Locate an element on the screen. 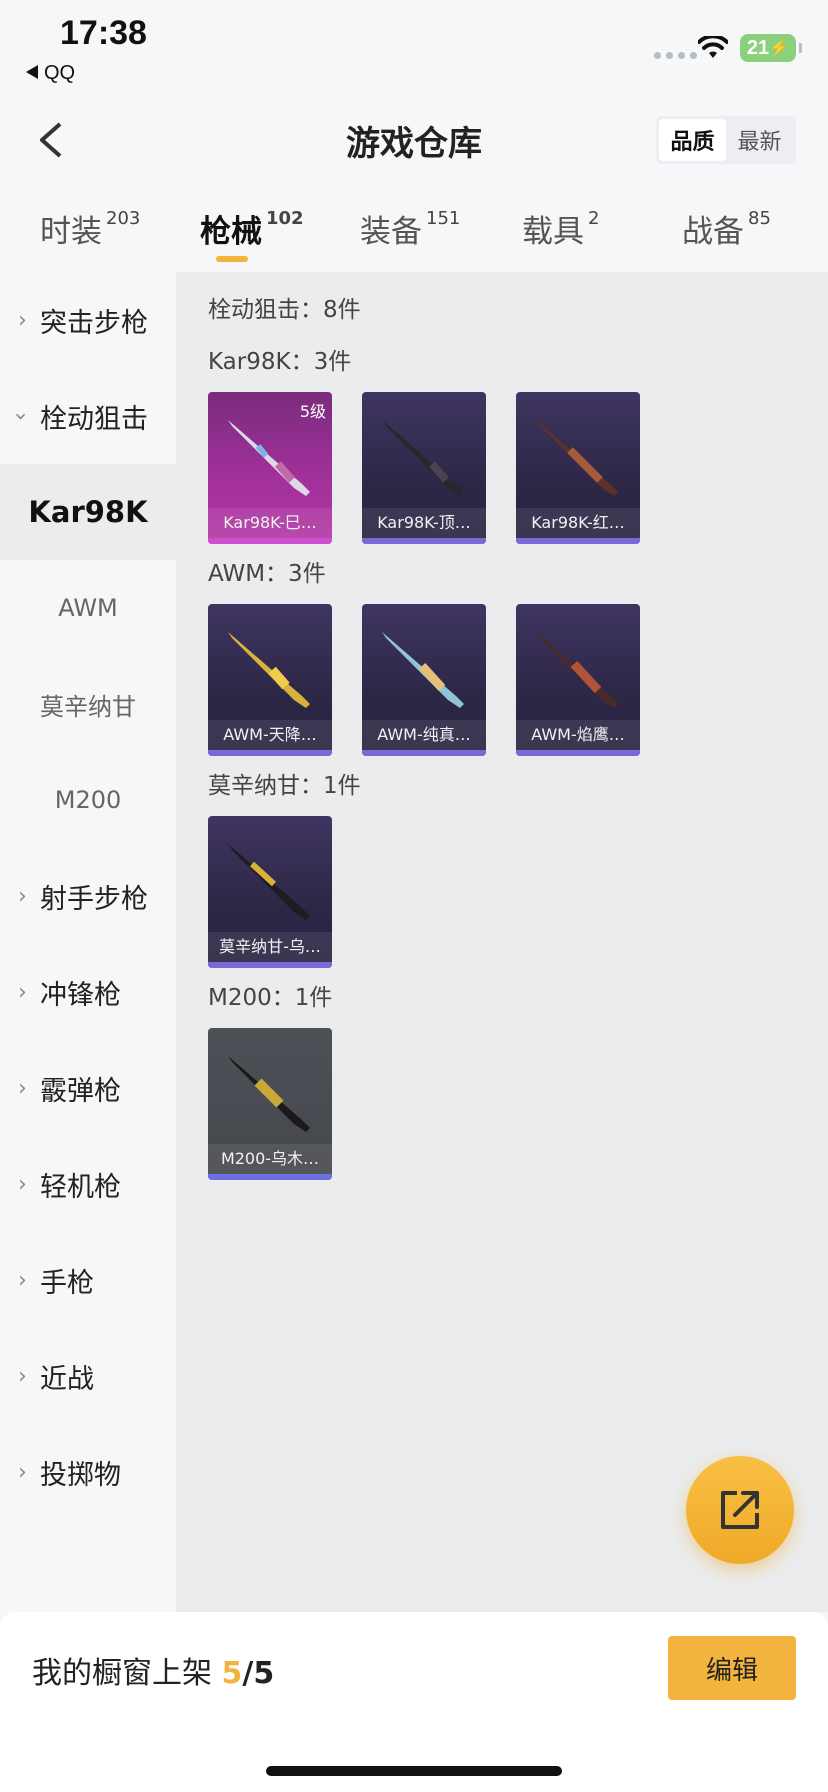 Image resolution: width=828 pixels, height=1792 pixels. tab-fashion: 时装 203 is located at coordinates (90, 228).